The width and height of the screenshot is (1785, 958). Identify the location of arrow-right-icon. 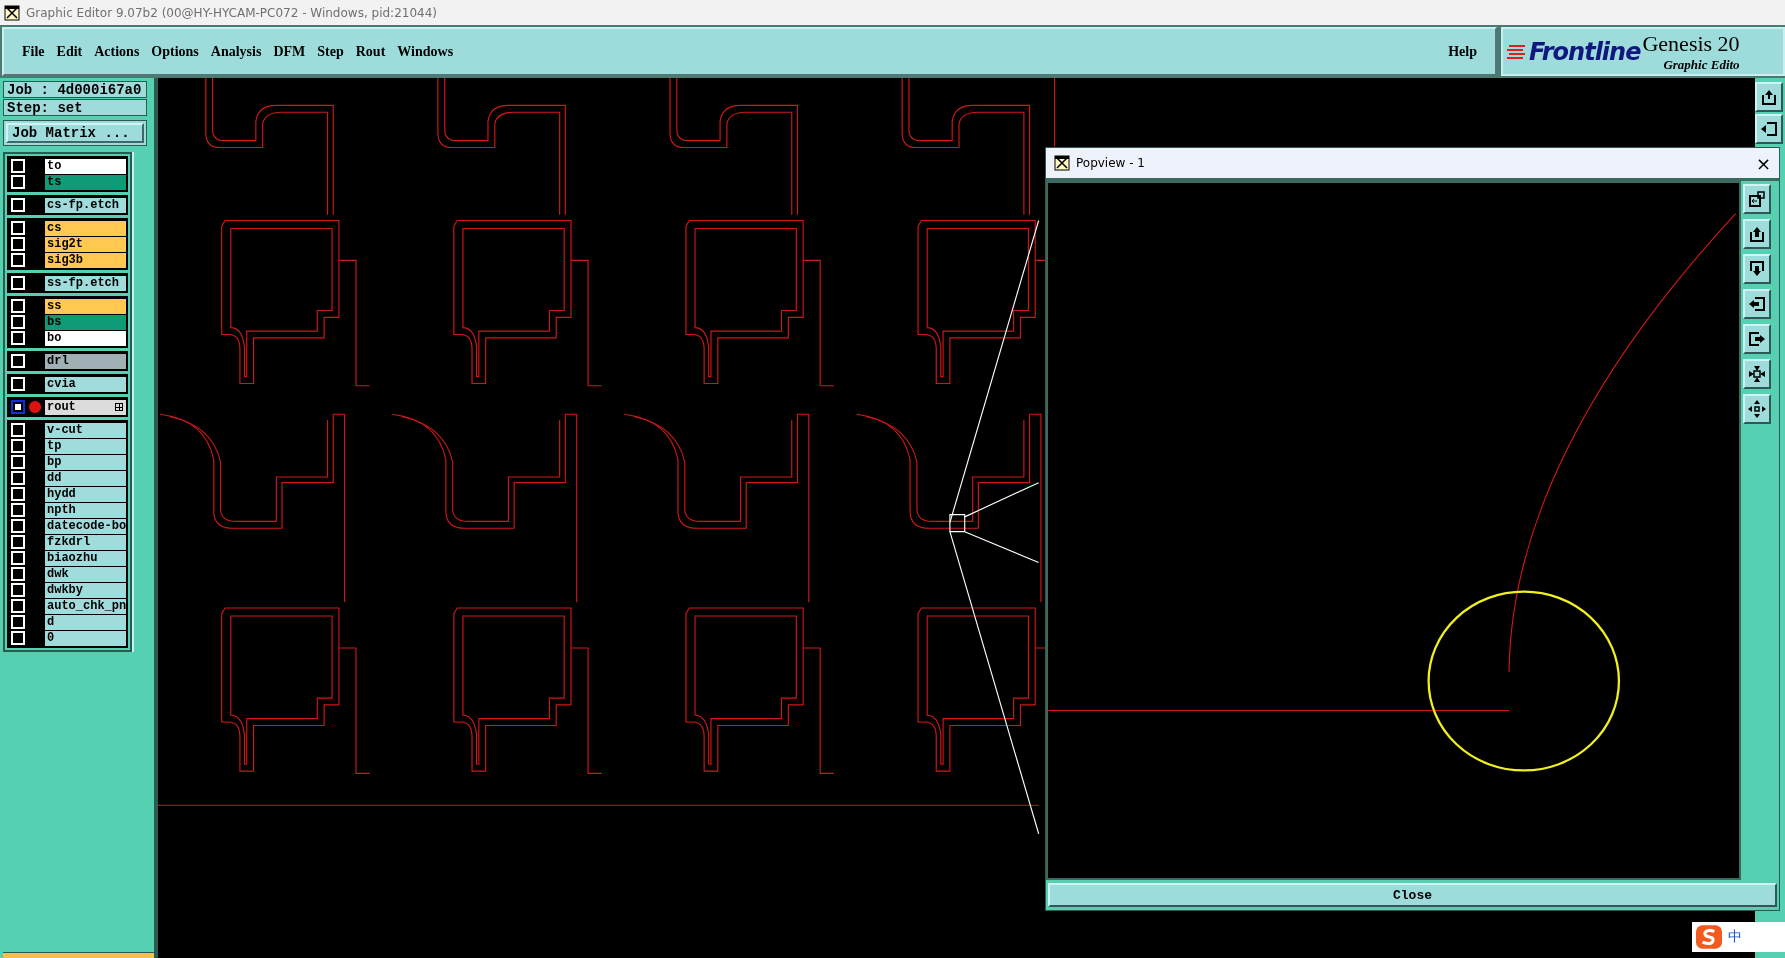
(1757, 339).